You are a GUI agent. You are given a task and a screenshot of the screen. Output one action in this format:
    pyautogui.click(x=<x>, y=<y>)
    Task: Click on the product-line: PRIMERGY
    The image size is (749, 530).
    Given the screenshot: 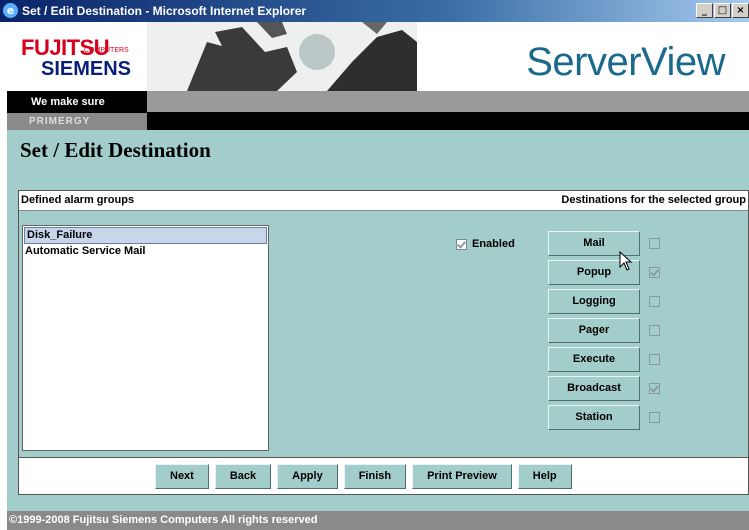 What is the action you would take?
    pyautogui.click(x=77, y=121)
    